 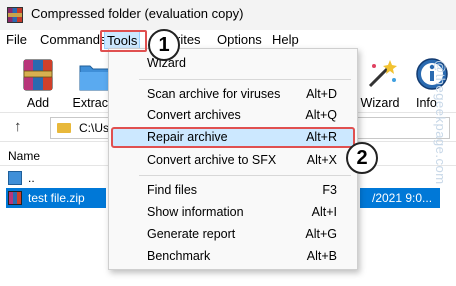 What do you see at coordinates (179, 256) in the screenshot?
I see `bench-label: Benchmark` at bounding box center [179, 256].